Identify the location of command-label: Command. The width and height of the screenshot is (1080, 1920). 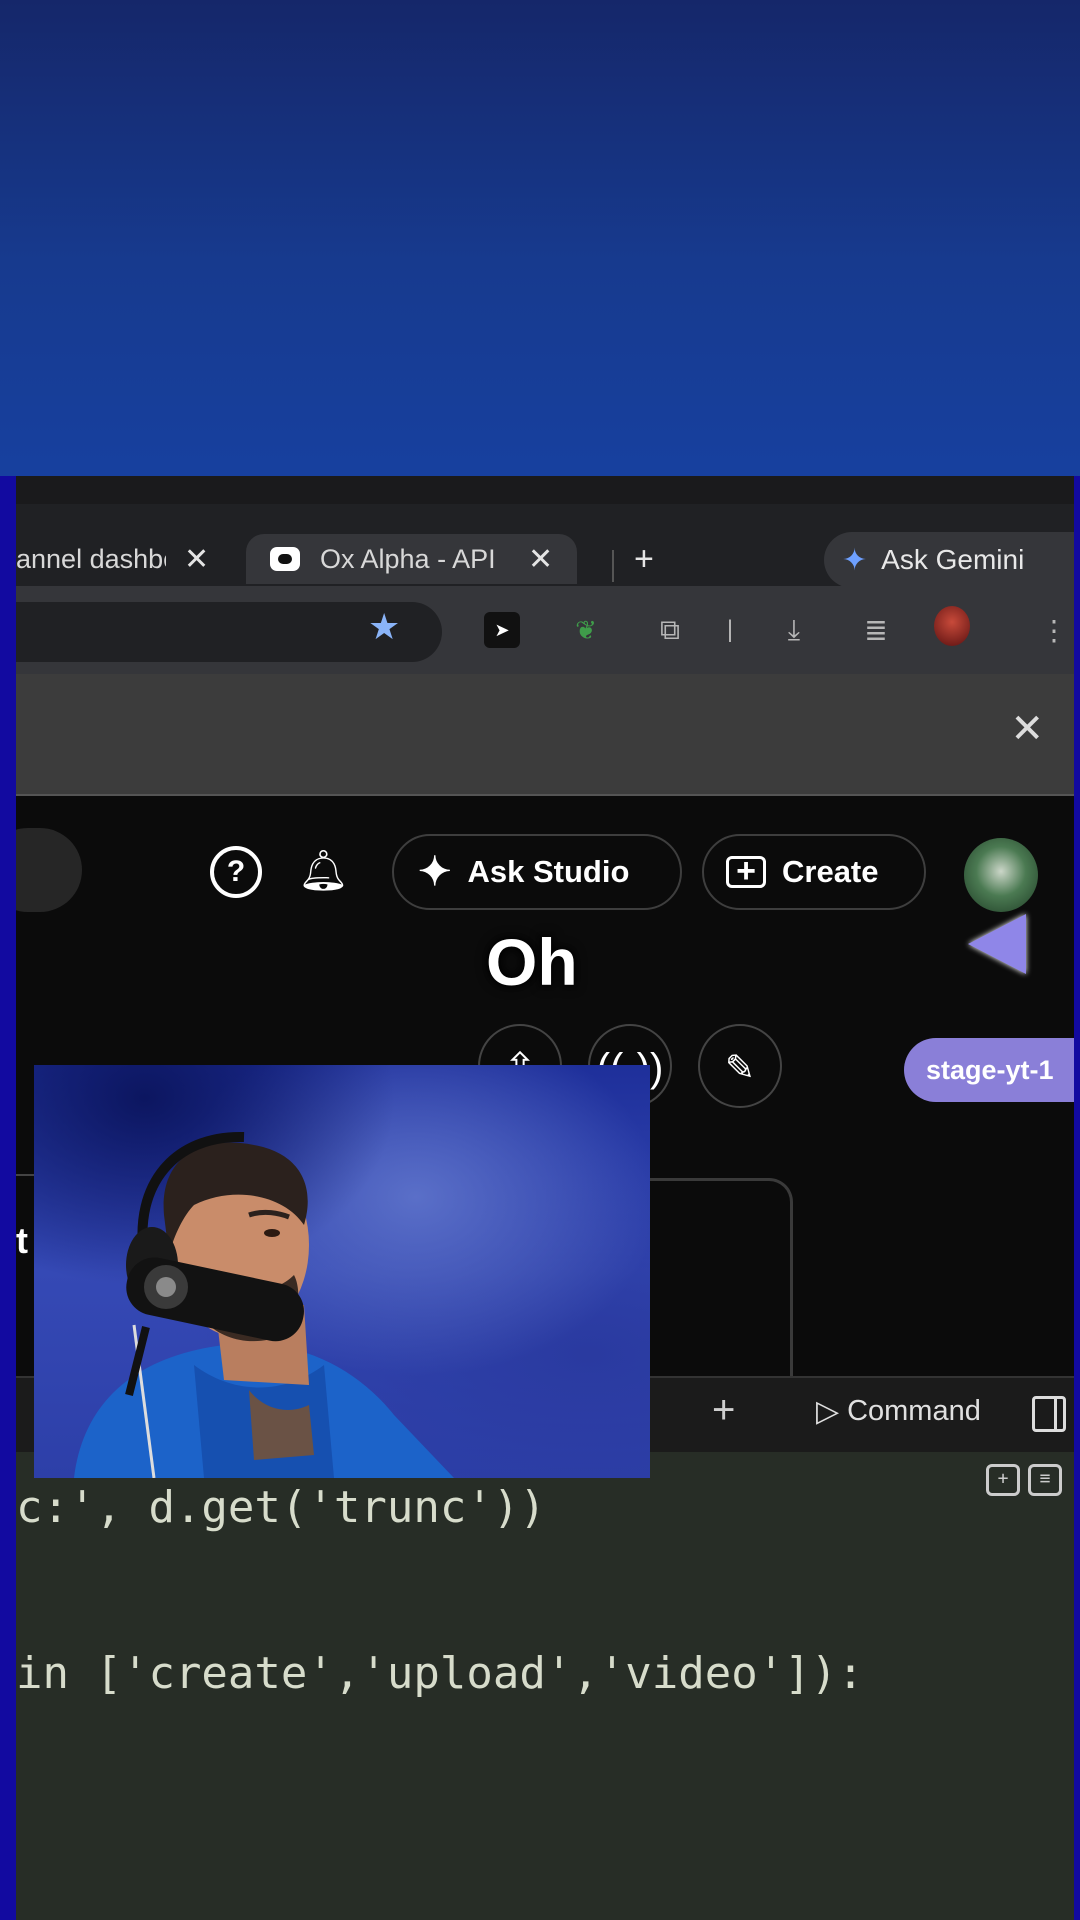
(914, 1411).